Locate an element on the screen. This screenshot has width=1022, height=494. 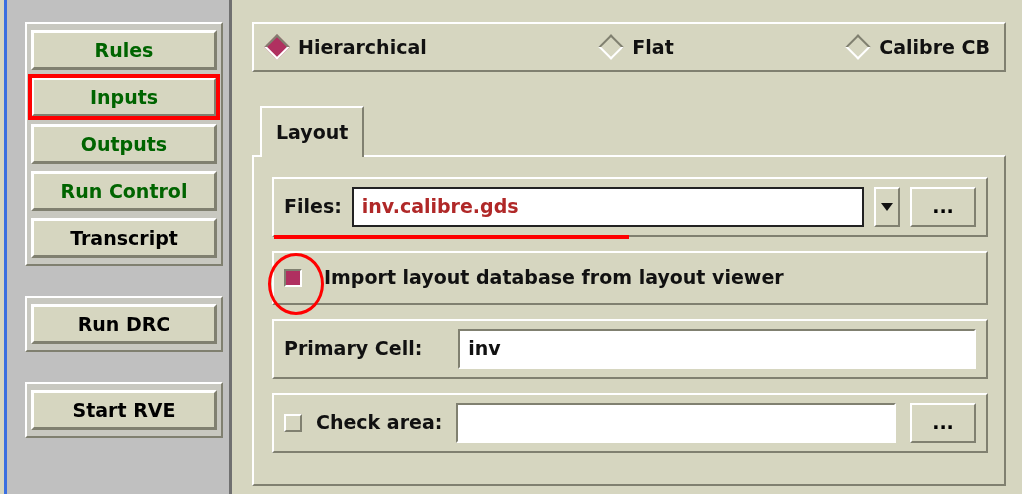
checkbox is located at coordinates (293, 277).